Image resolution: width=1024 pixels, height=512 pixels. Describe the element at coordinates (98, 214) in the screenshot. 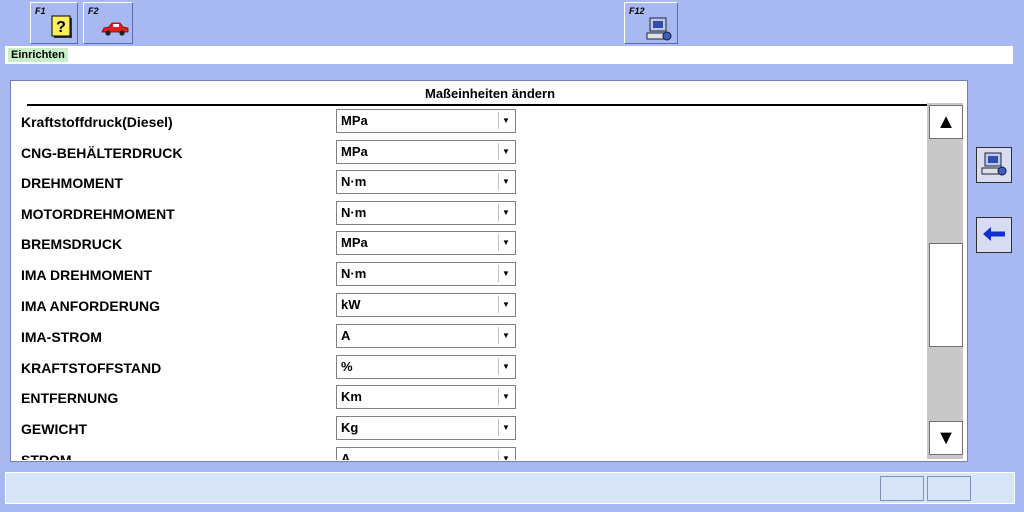

I see `unit-row-label: MOTORDREHMOMENT` at that location.